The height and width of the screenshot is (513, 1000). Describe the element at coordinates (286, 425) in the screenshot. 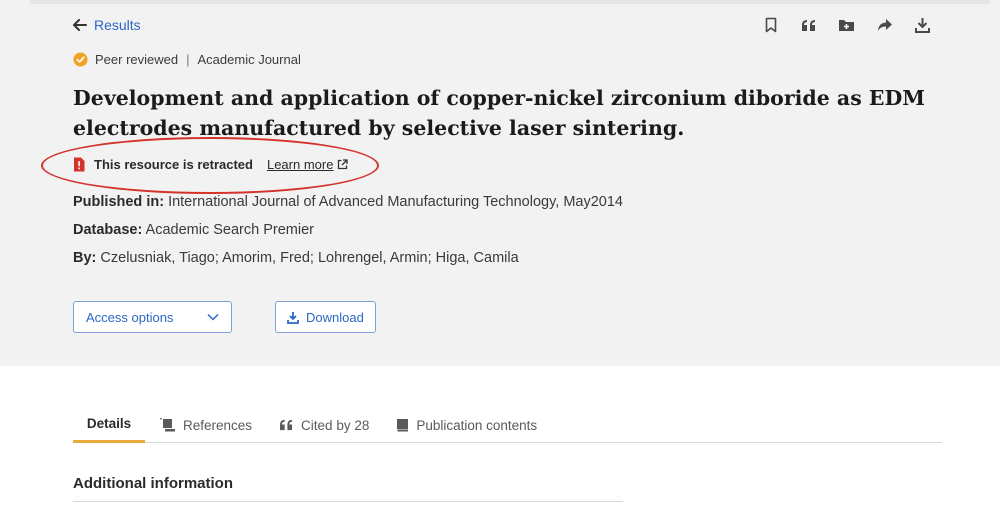

I see `quote-icon` at that location.